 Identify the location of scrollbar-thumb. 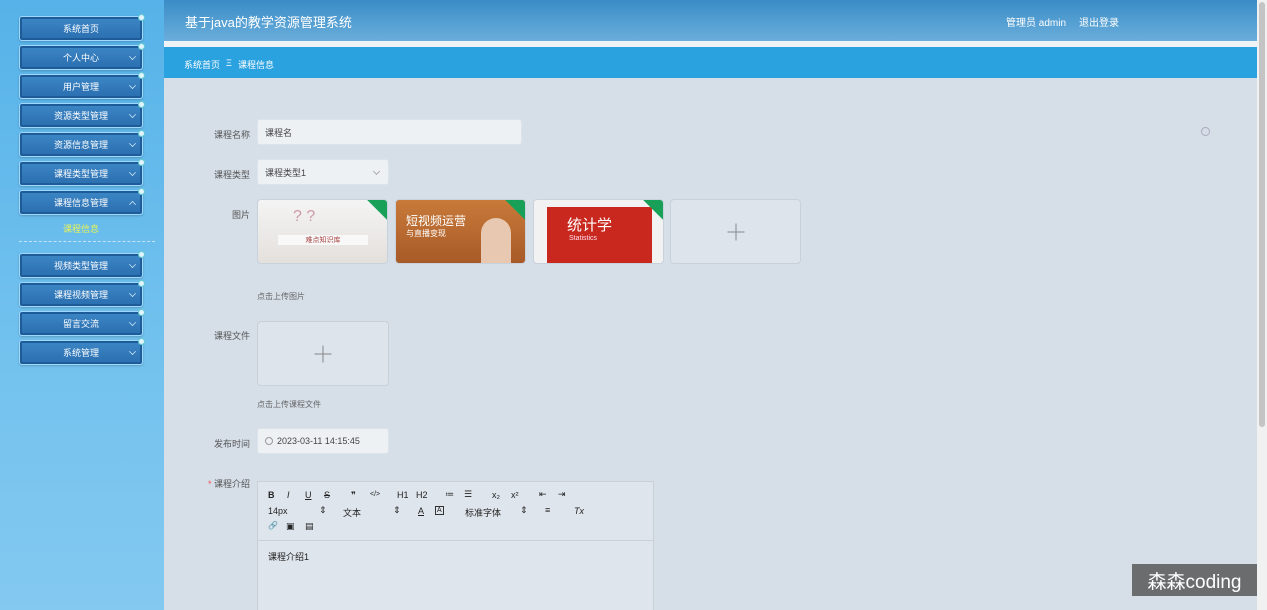
(1262, 214).